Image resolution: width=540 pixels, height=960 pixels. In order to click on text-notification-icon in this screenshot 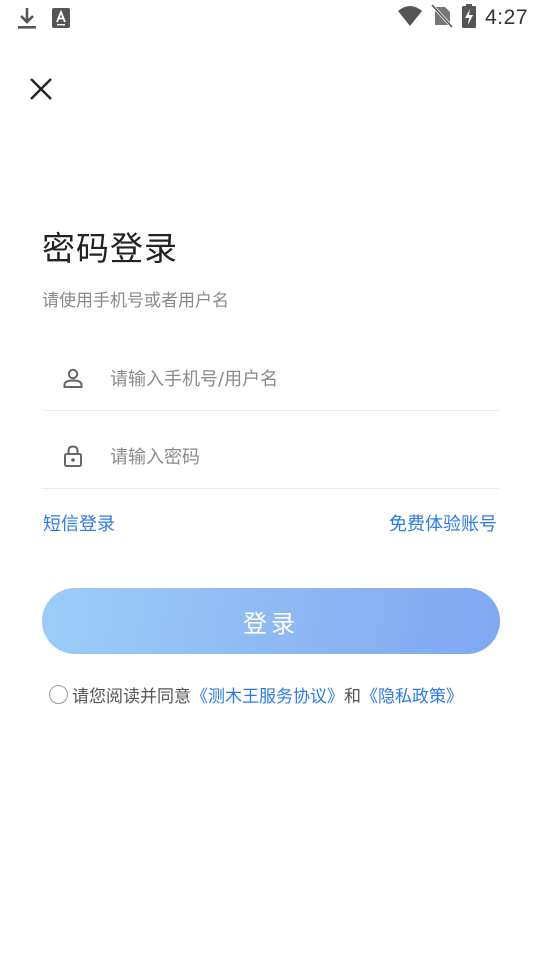, I will do `click(61, 20)`.